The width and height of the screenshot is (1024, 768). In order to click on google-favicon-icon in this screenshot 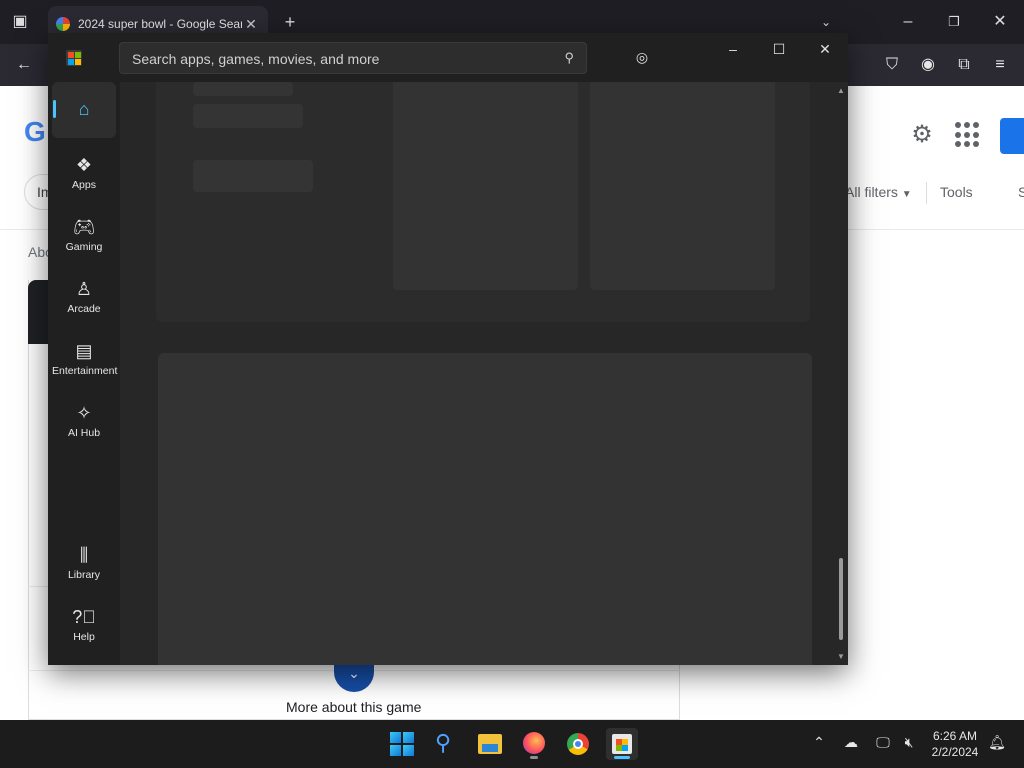, I will do `click(63, 24)`.